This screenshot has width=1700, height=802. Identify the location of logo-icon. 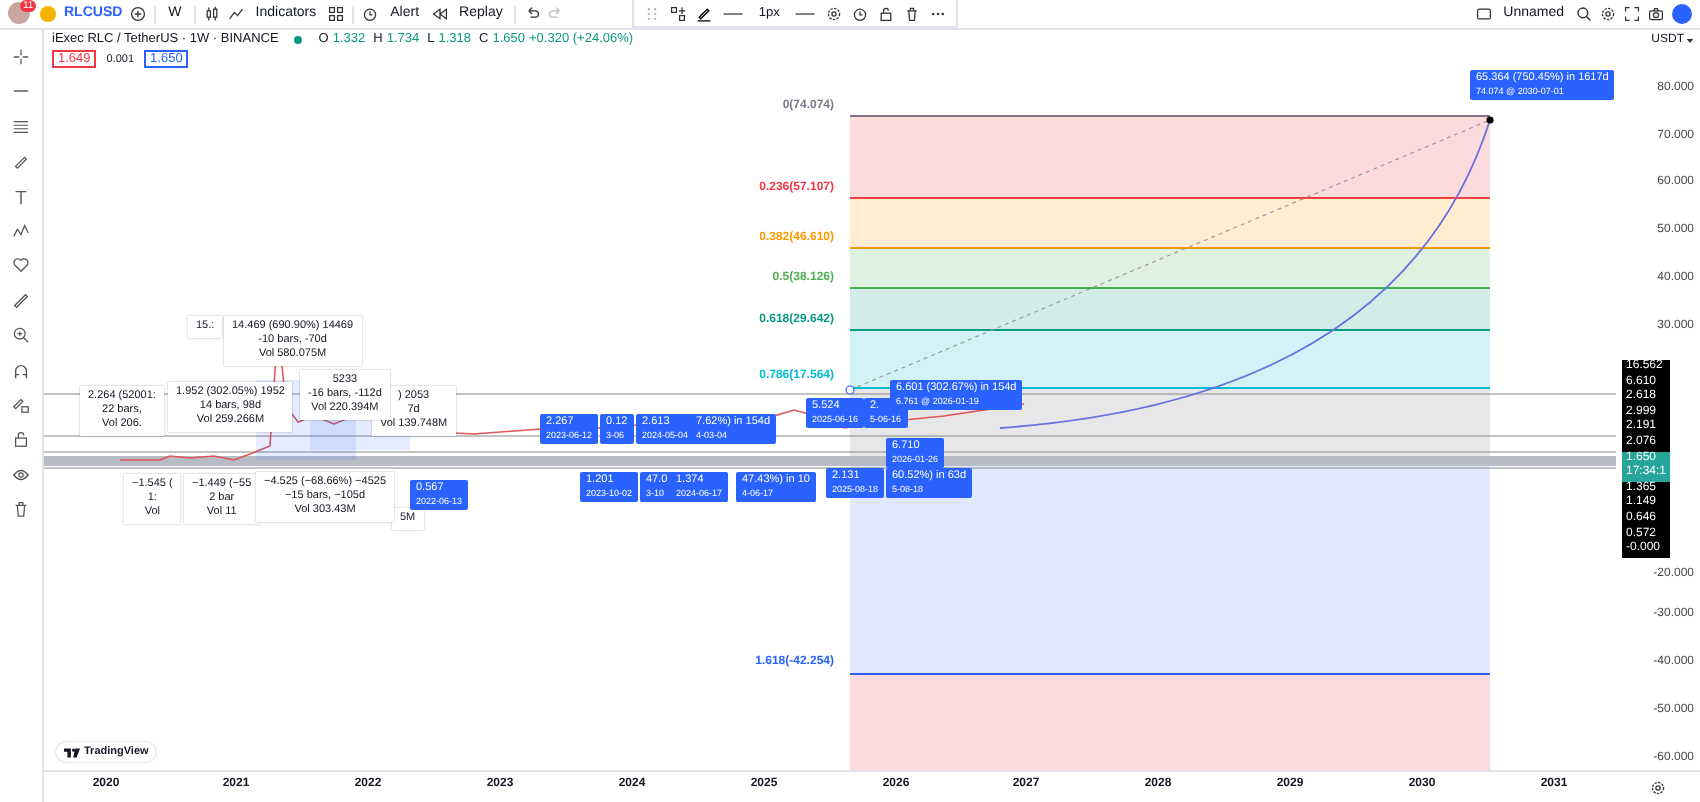
(72, 752).